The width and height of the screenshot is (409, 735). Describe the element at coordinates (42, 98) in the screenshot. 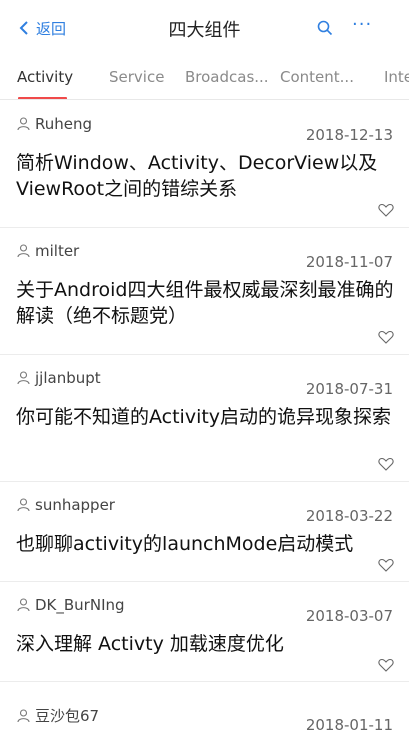

I see `active-tab-indicator` at that location.